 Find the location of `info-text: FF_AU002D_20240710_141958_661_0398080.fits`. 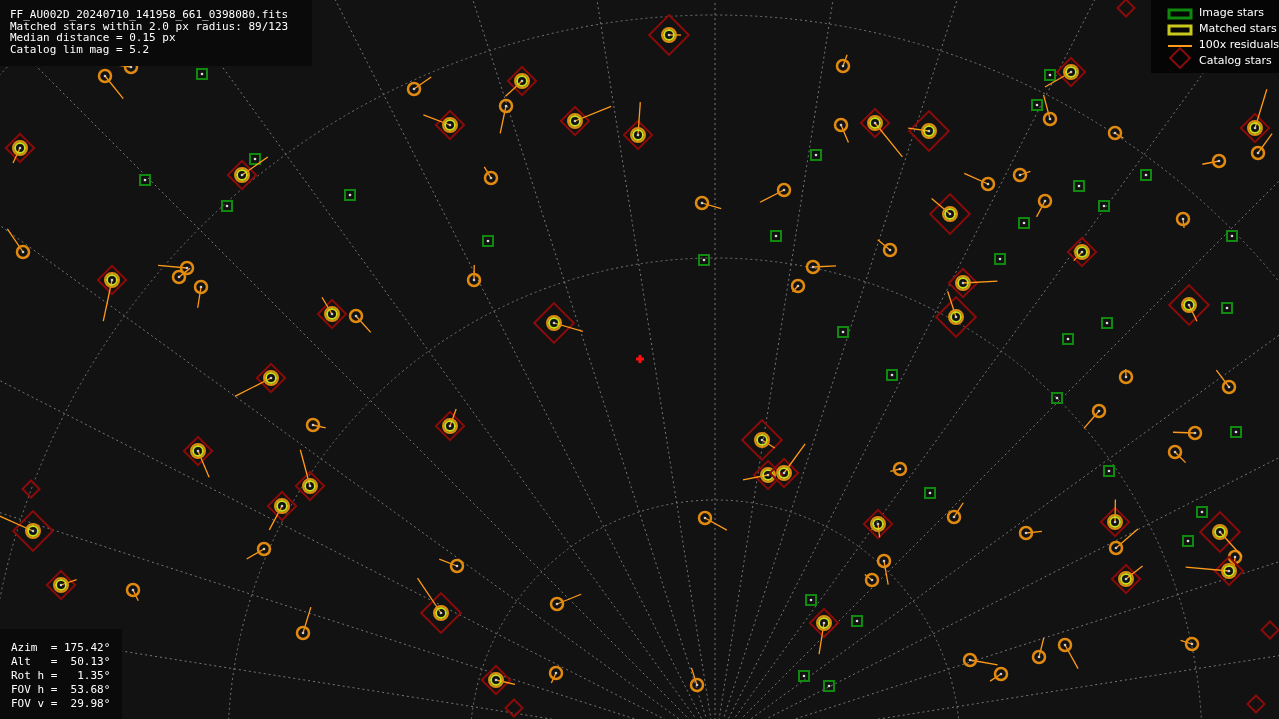

info-text: FF_AU002D_20240710_141958_661_0398080.fits is located at coordinates (150, 15).